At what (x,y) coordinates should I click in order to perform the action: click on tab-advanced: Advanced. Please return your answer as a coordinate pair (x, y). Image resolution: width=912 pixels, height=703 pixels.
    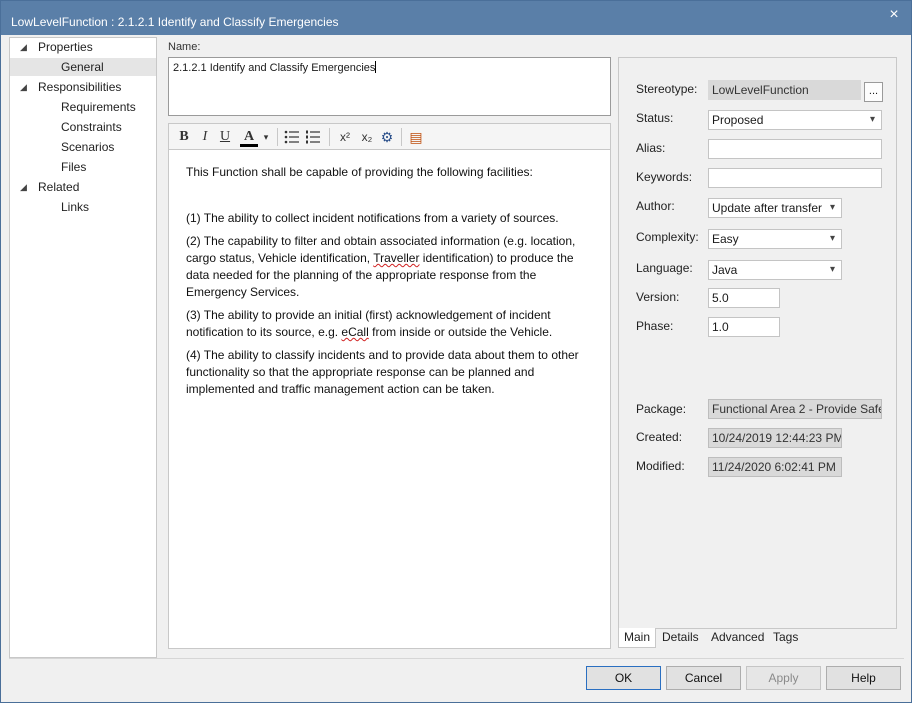
    Looking at the image, I should click on (737, 638).